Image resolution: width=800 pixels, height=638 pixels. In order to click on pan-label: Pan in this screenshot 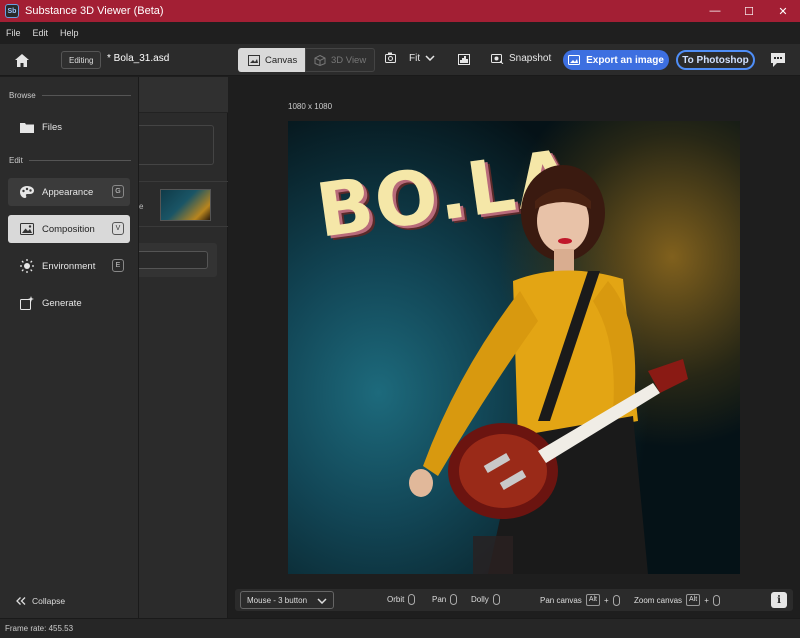, I will do `click(439, 599)`.